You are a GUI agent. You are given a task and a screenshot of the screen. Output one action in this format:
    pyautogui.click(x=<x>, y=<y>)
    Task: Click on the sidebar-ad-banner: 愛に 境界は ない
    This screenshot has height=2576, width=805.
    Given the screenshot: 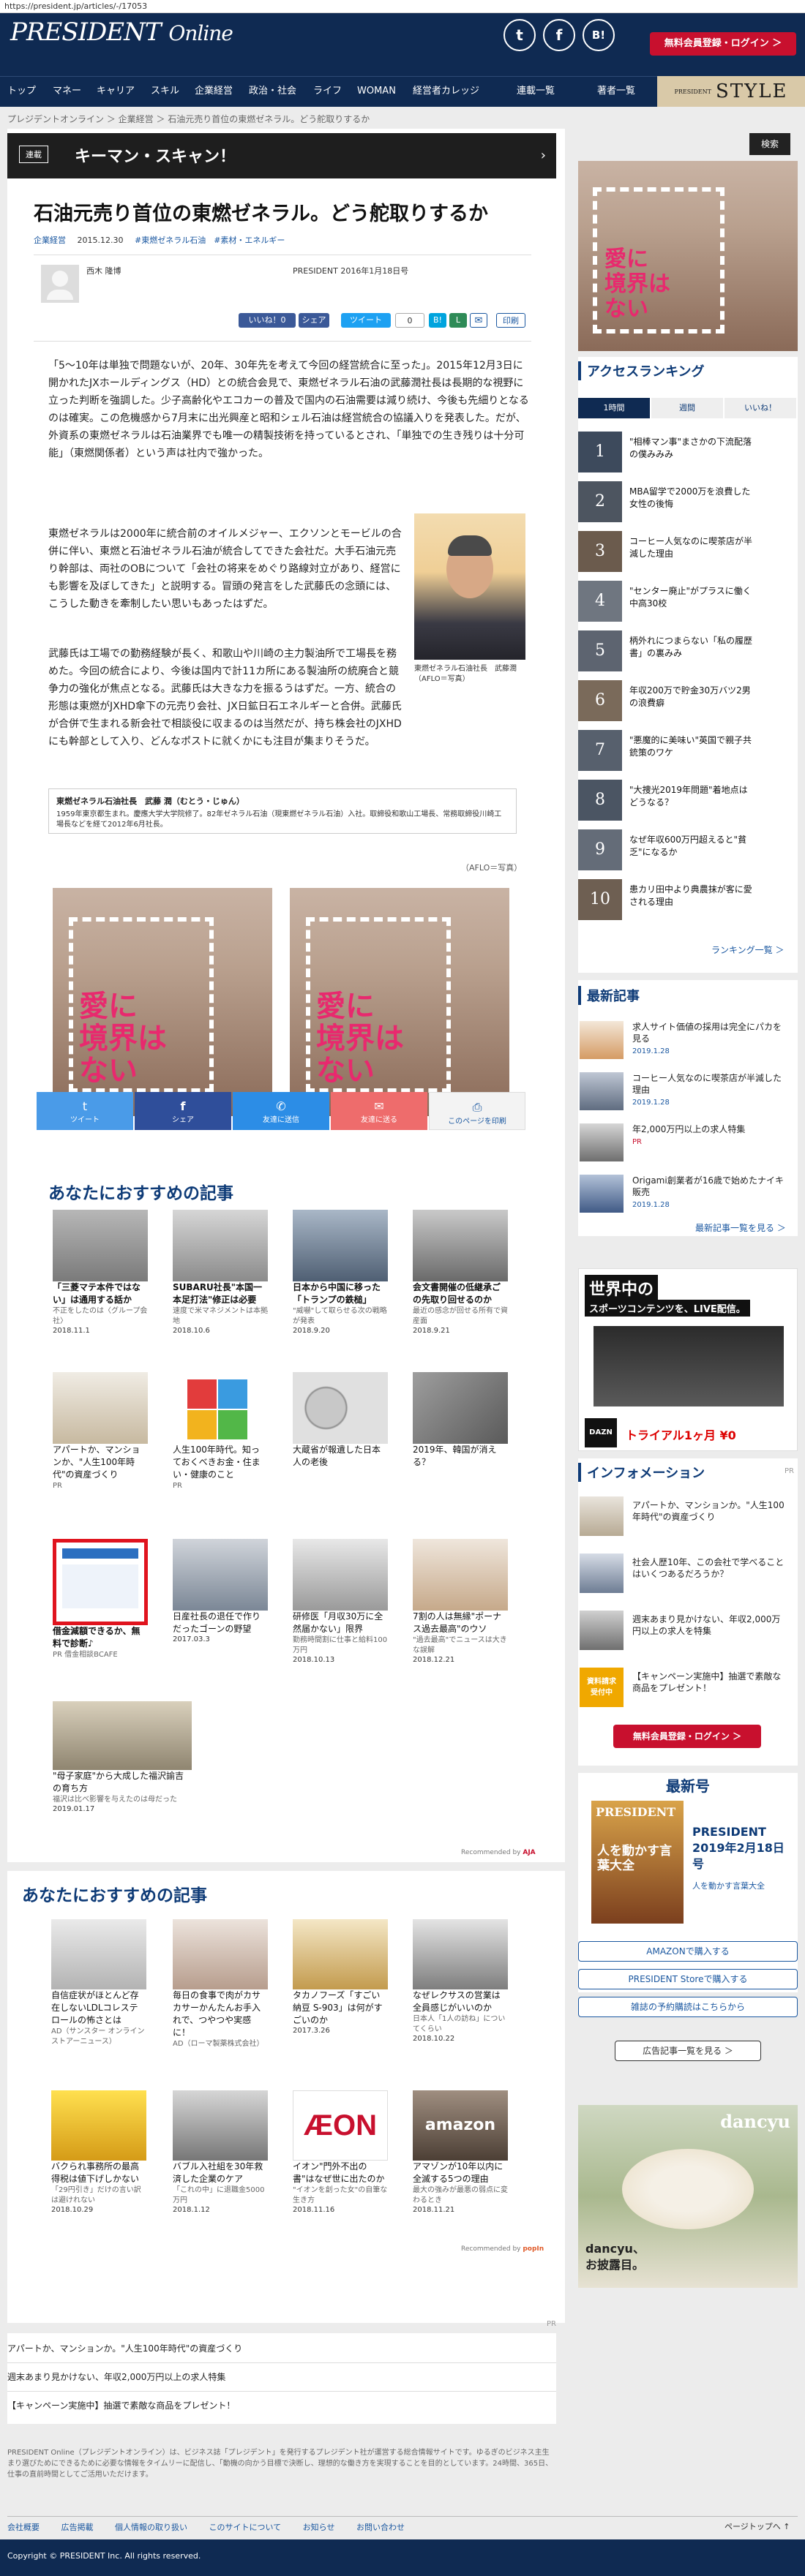 What is the action you would take?
    pyautogui.click(x=688, y=256)
    